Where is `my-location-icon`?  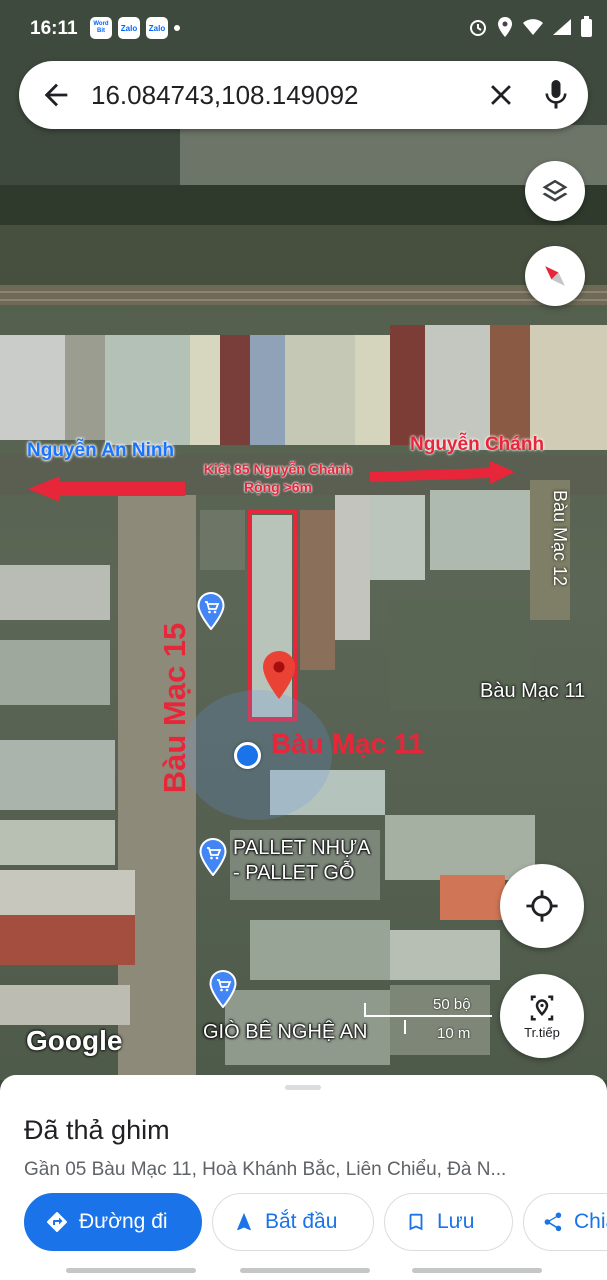 my-location-icon is located at coordinates (542, 906).